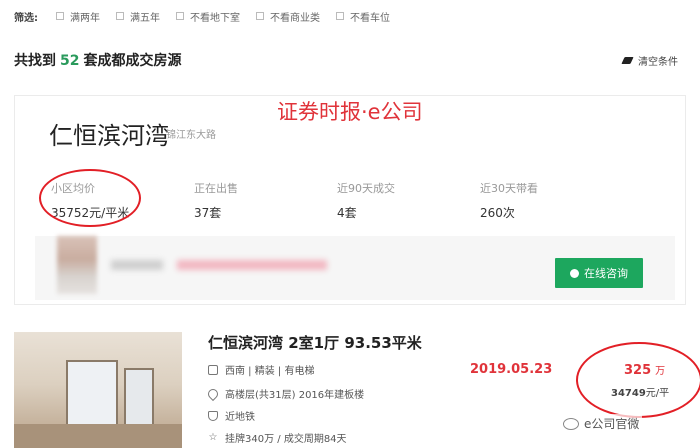  Describe the element at coordinates (315, 342) in the screenshot. I see `listing-title: 仁恒滨河湾 2室1厅 93.53平米` at that location.